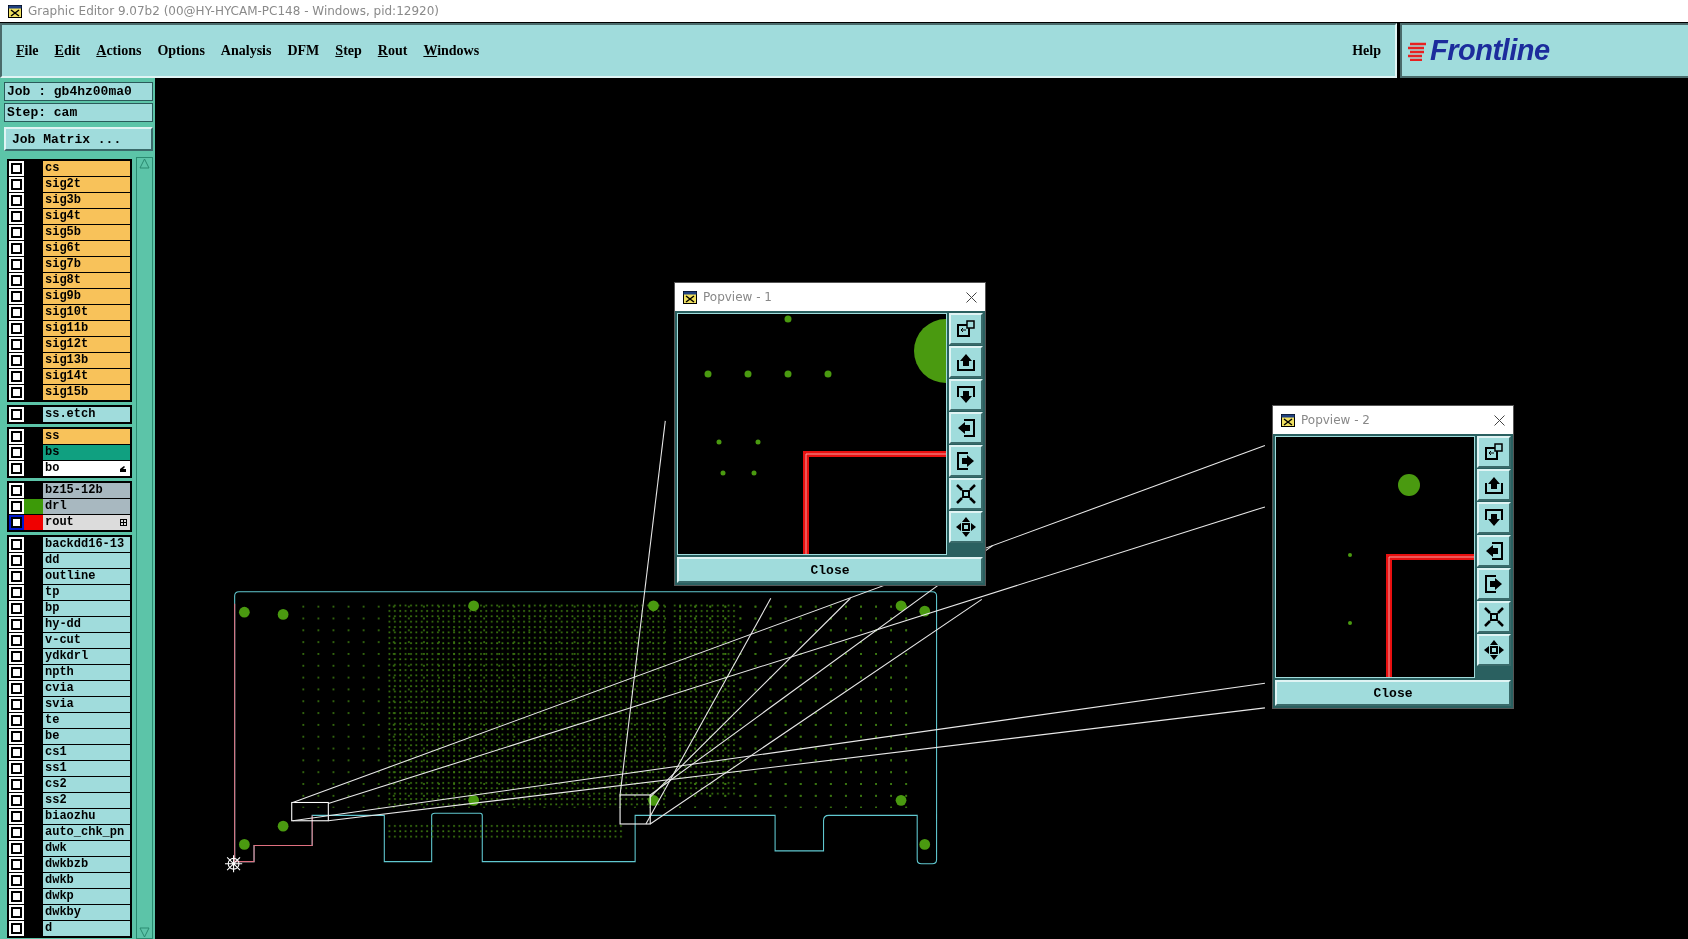  I want to click on layer-name: bo, so click(87, 468).